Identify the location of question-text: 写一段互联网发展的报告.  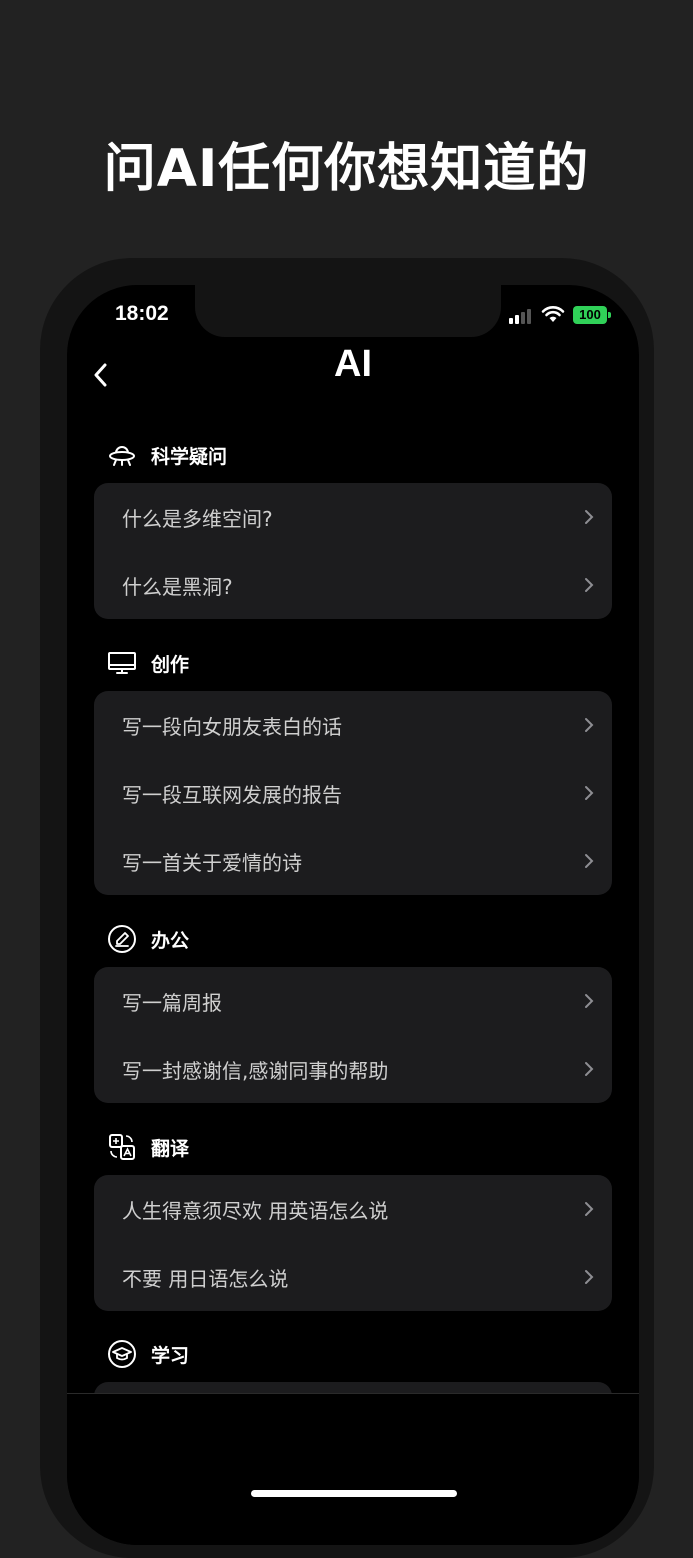
(232, 794).